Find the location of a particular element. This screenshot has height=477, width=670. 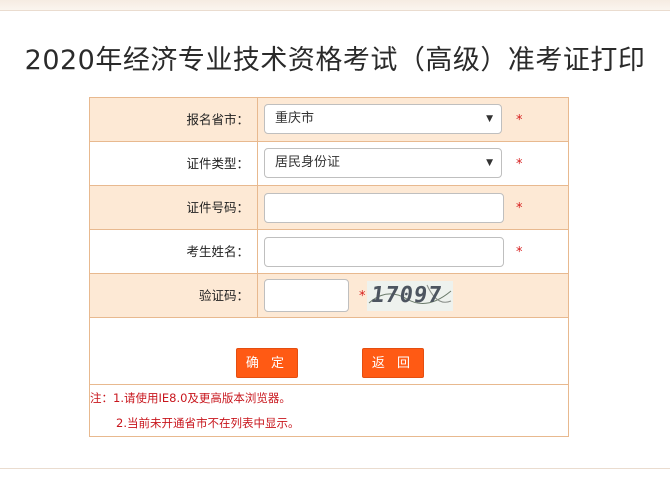

row-captcha: 验证码： * 17097 is located at coordinates (329, 296).